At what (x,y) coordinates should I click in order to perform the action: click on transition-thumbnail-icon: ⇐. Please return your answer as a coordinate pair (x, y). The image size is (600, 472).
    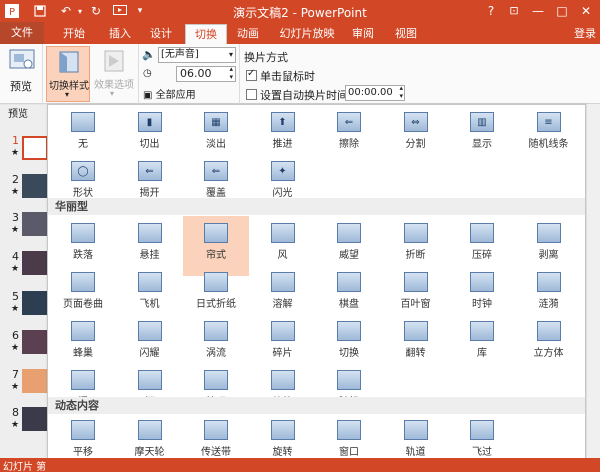
    Looking at the image, I should click on (349, 122).